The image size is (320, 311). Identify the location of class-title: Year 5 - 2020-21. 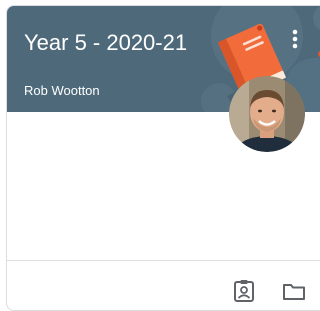
(105, 43).